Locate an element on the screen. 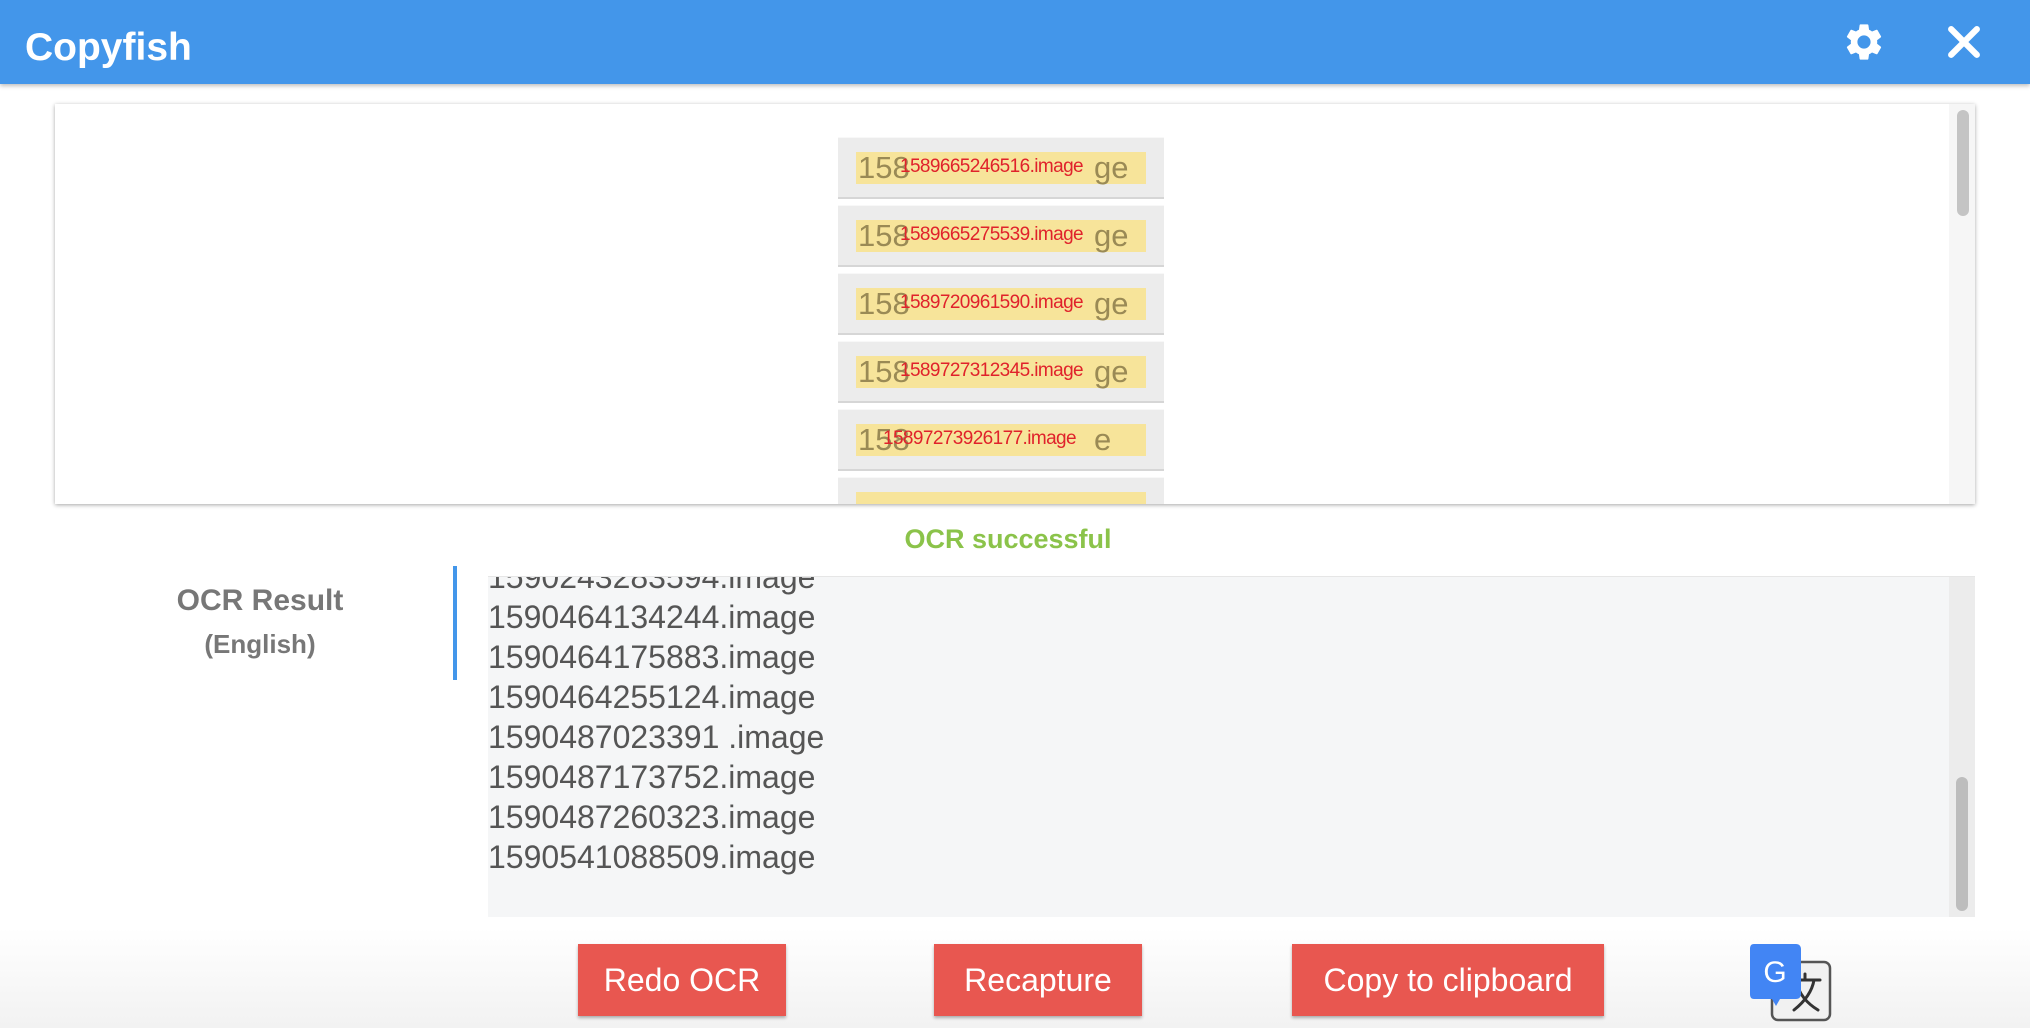 This screenshot has width=2030, height=1028. svg-text: G is located at coordinates (1774, 972).